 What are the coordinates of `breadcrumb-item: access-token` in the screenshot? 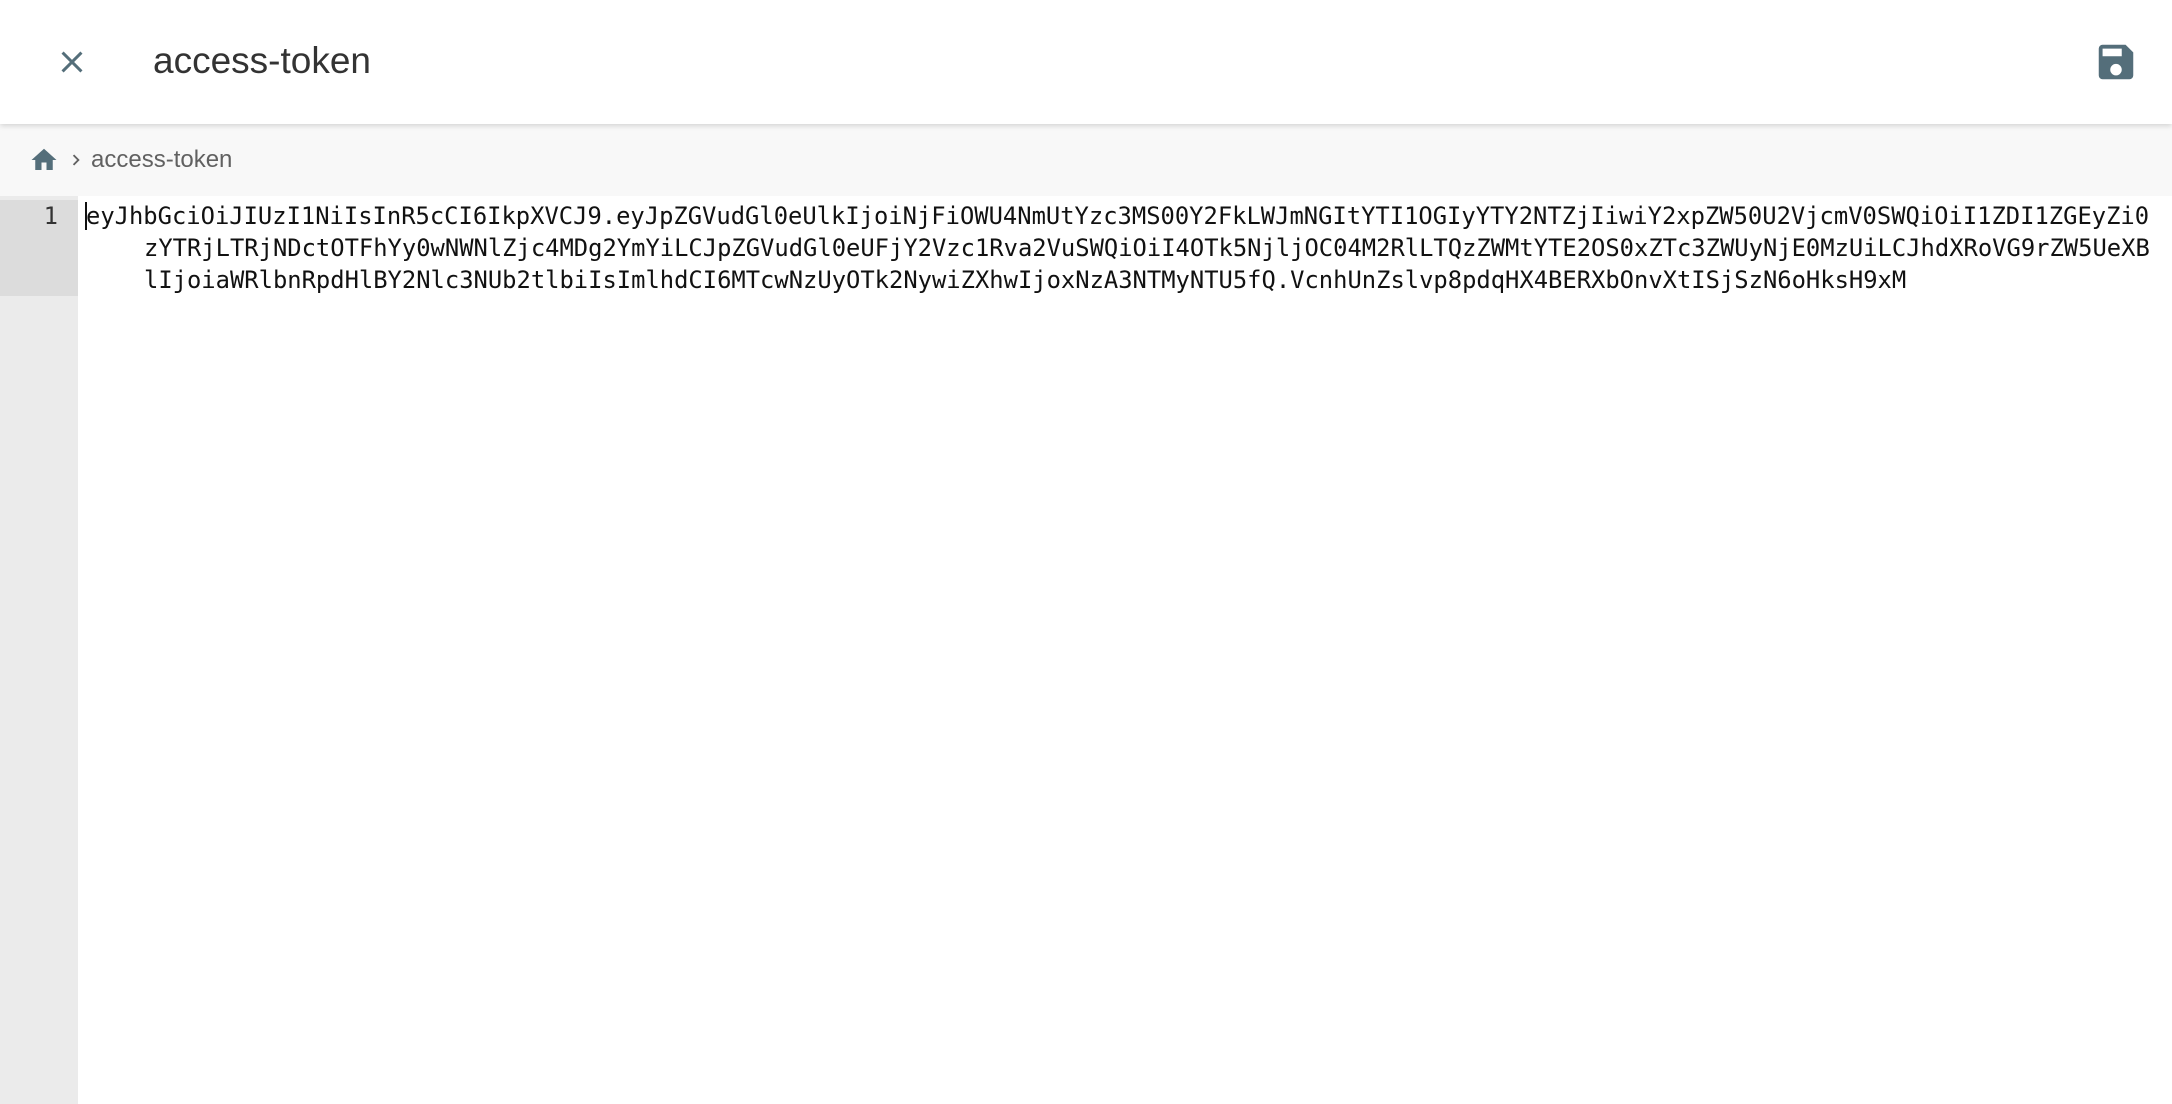 It's located at (161, 160).